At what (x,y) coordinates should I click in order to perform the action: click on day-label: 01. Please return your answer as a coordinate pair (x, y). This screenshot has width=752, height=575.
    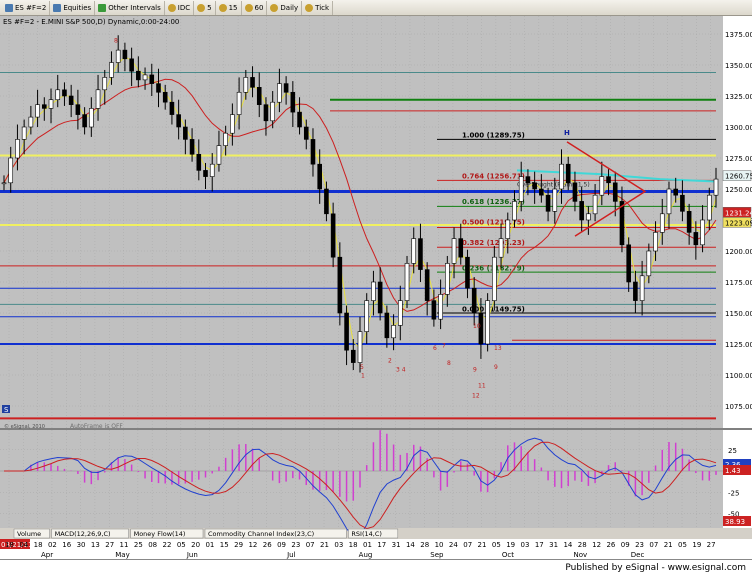
    Looking at the image, I should click on (209, 545).